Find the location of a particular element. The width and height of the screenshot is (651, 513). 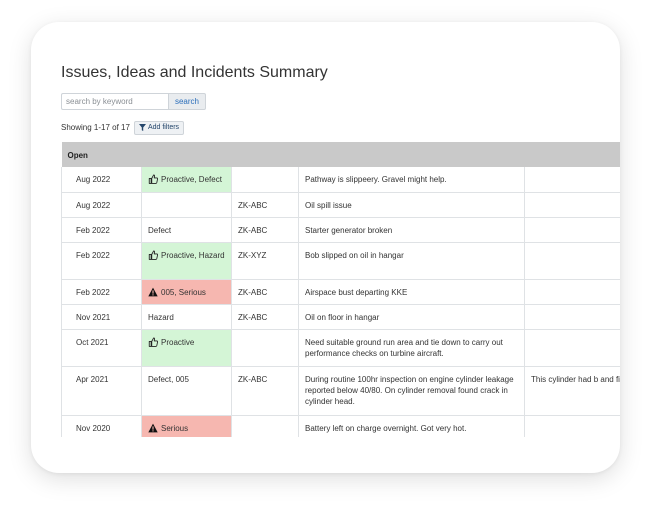

results-count: Showing 1-17 of 17 is located at coordinates (95, 127).